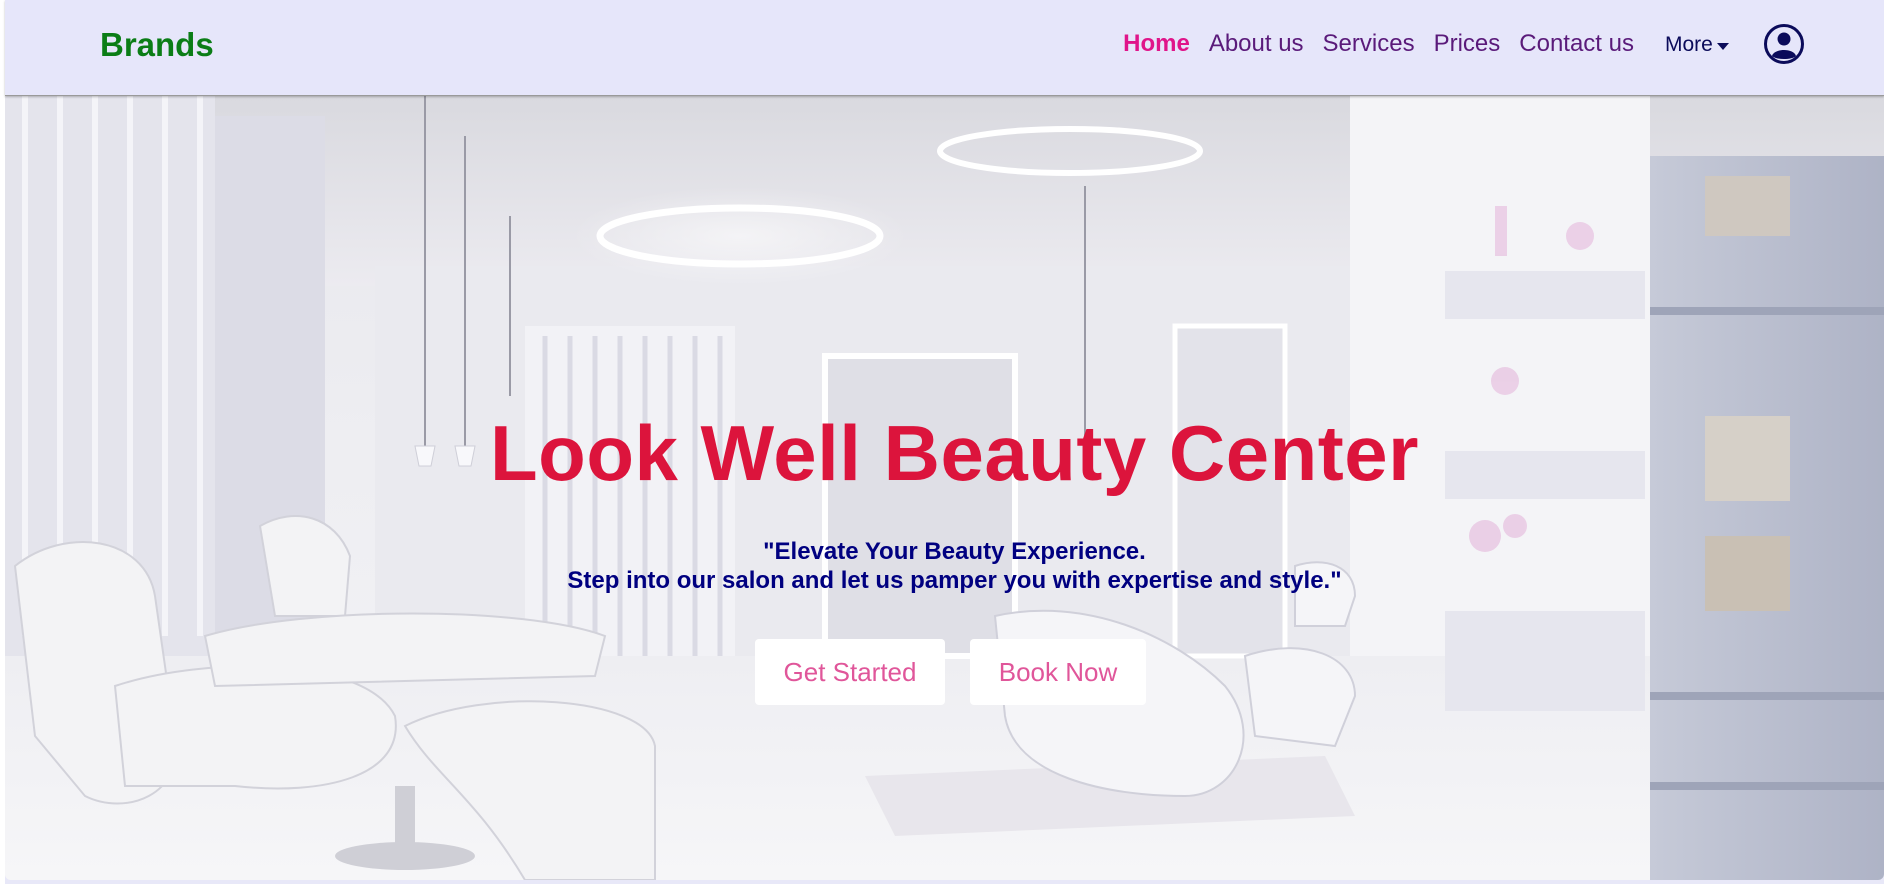 This screenshot has width=1884, height=884. What do you see at coordinates (1784, 44) in the screenshot?
I see `user-circle-icon` at bounding box center [1784, 44].